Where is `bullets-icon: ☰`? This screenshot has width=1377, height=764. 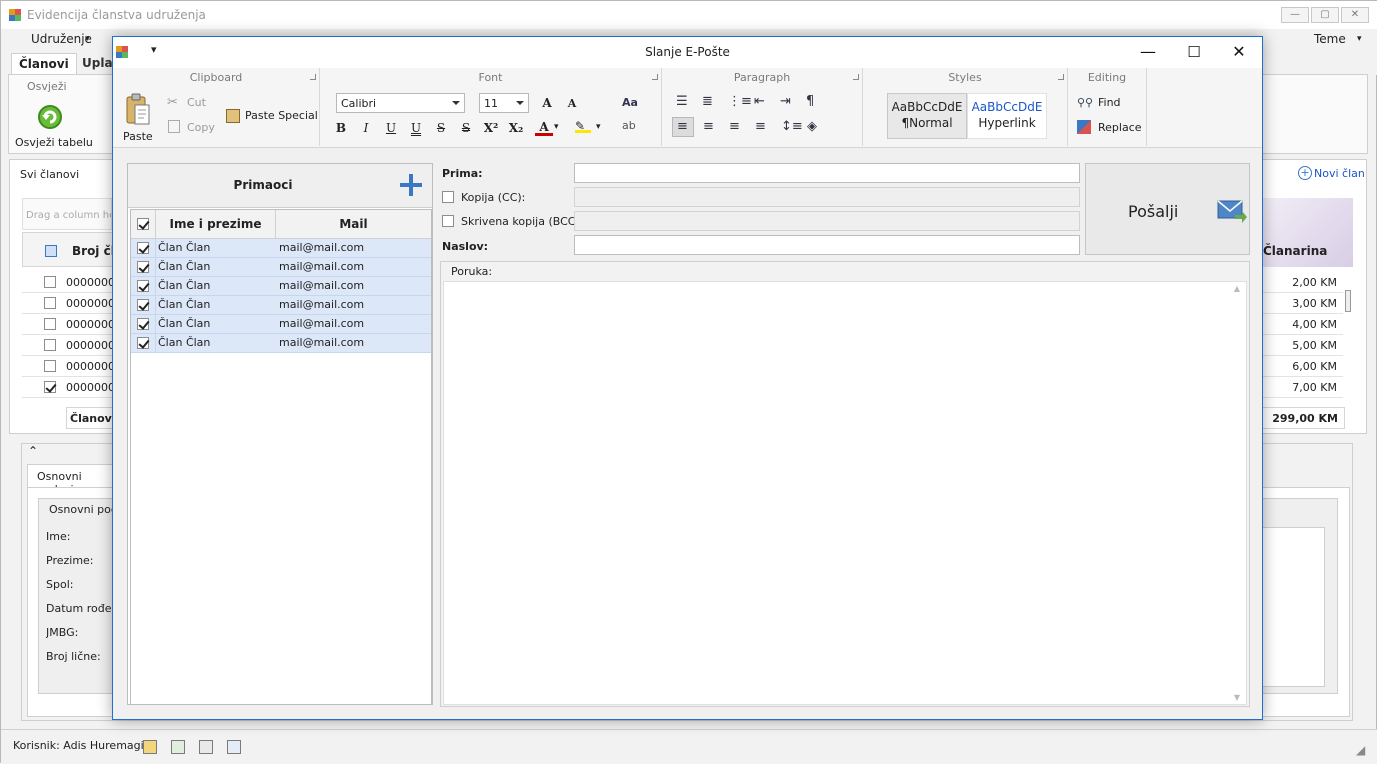
bullets-icon: ☰ is located at coordinates (682, 101).